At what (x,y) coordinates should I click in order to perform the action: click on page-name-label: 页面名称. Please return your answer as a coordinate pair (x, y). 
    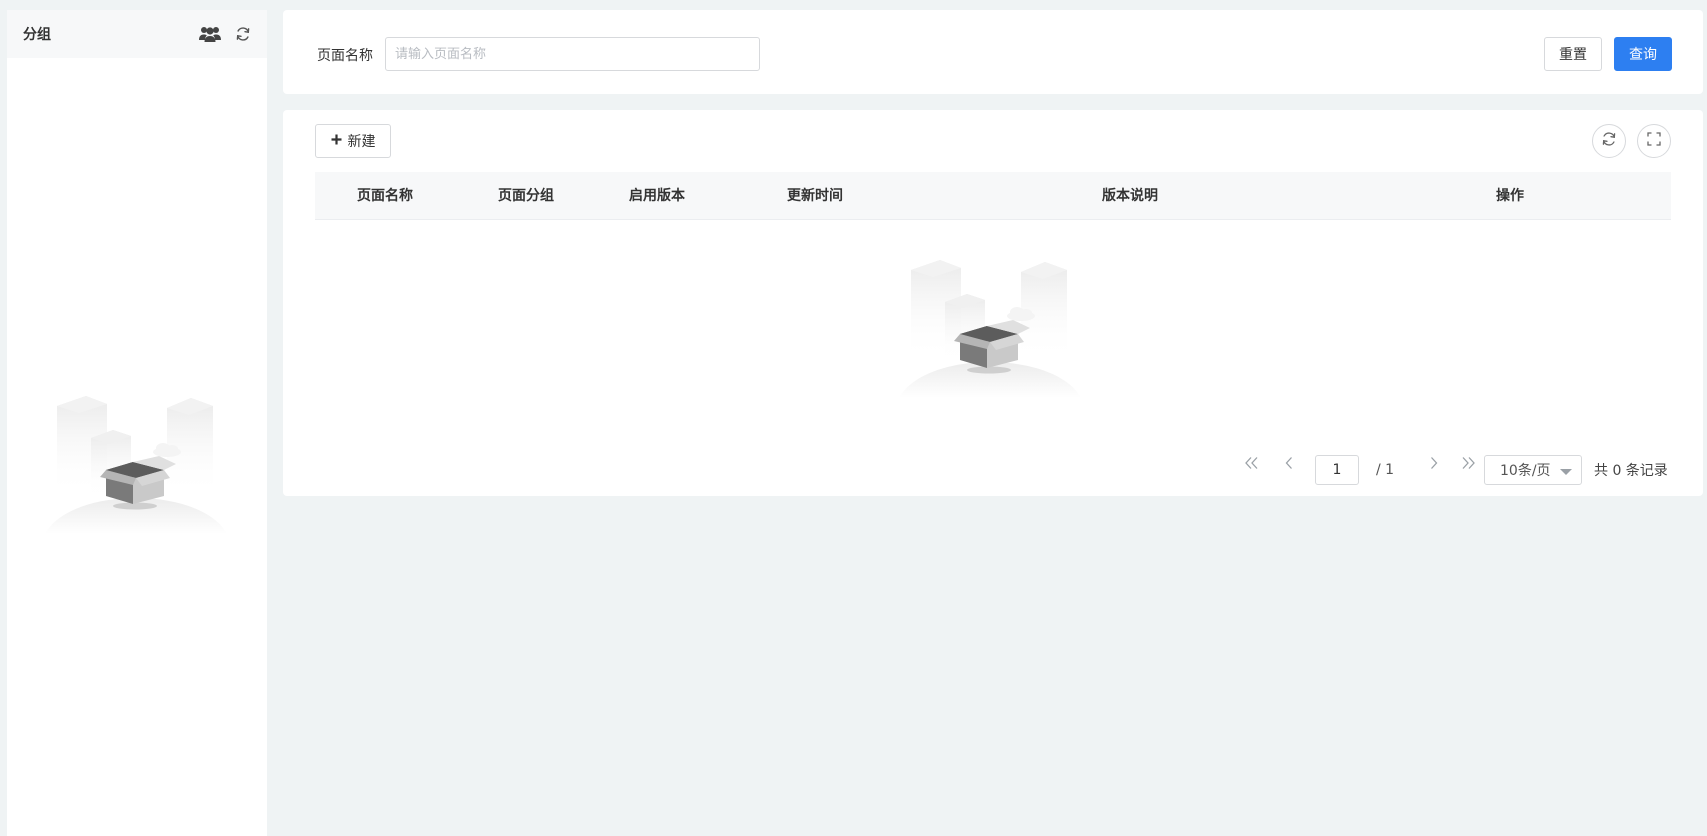
    Looking at the image, I should click on (345, 56).